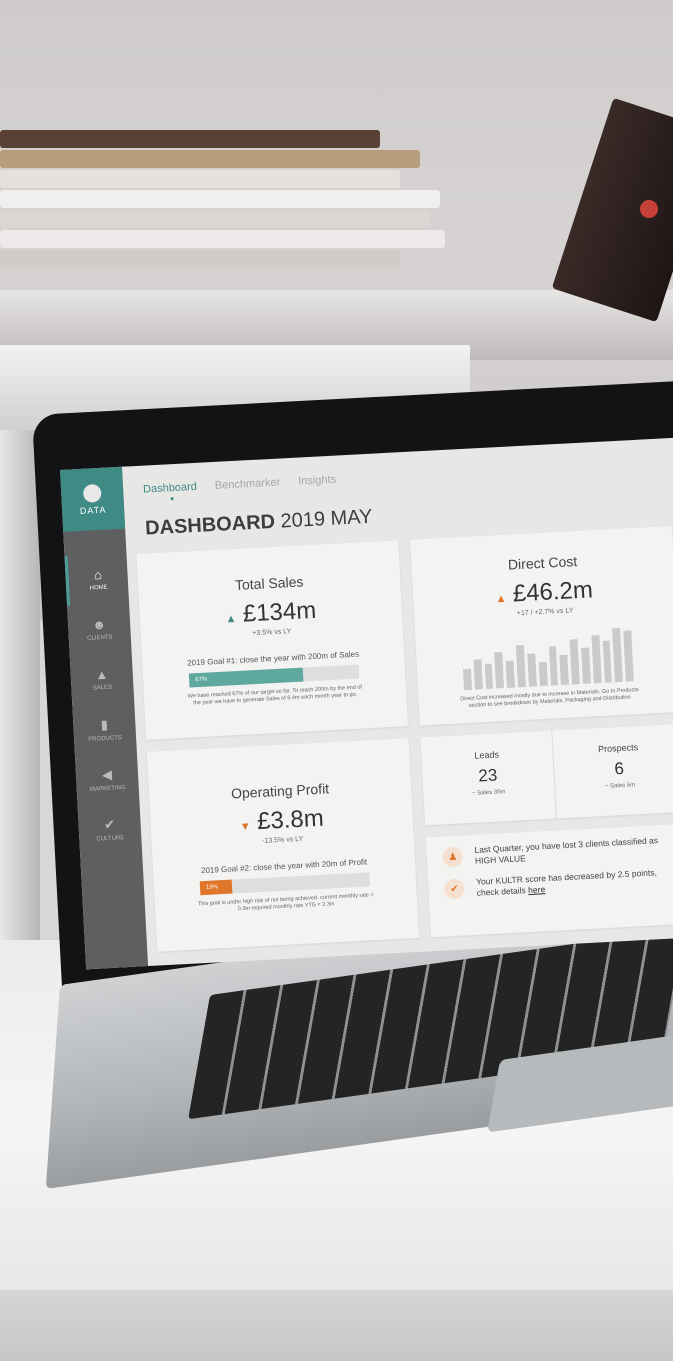 The height and width of the screenshot is (1361, 673). What do you see at coordinates (487, 755) in the screenshot?
I see `leads-label: Leads` at bounding box center [487, 755].